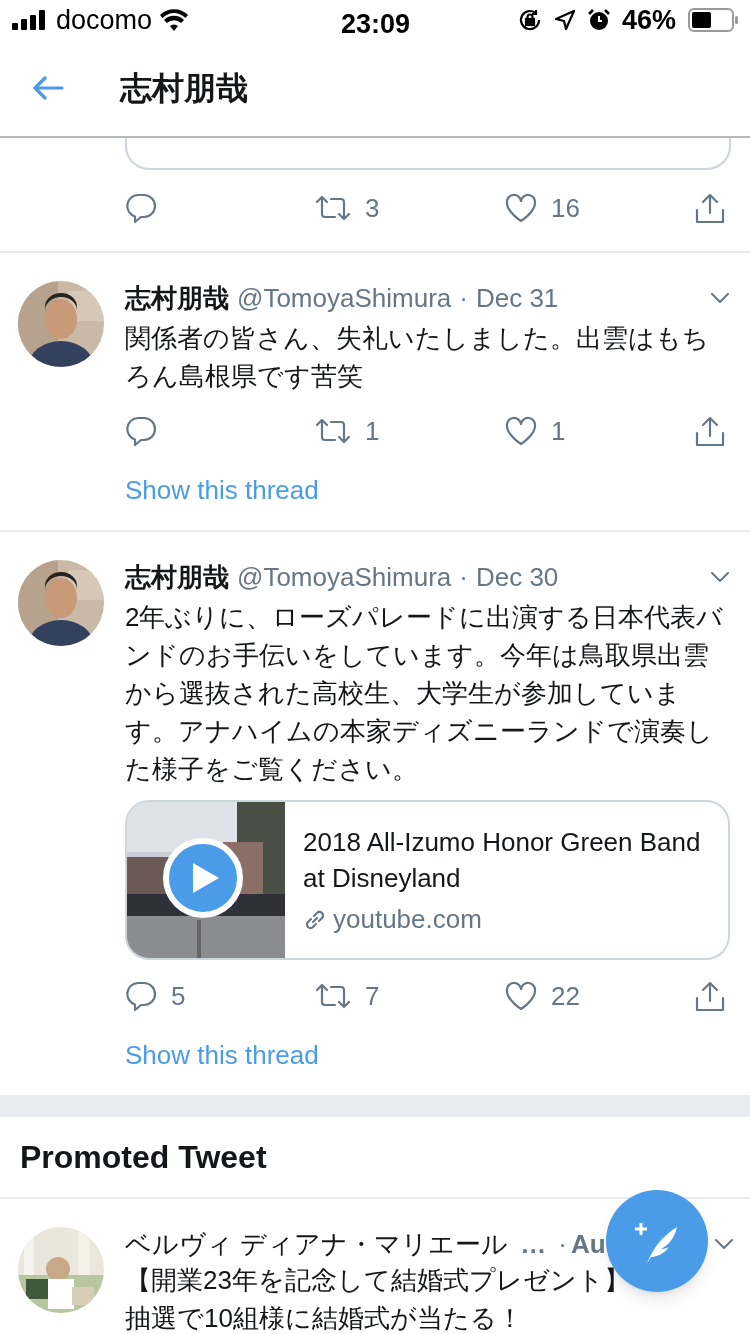  I want to click on tweet-text: 抽選で10組様に結婚式が当たる！, so click(324, 1318).